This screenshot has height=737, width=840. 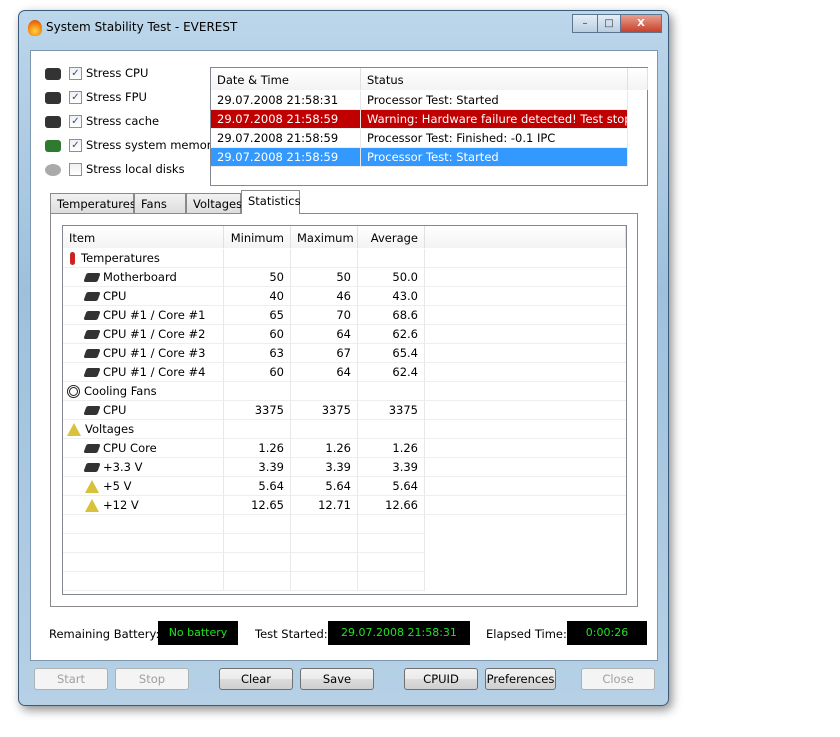 What do you see at coordinates (143, 410) in the screenshot?
I see `stats-item: CPU` at bounding box center [143, 410].